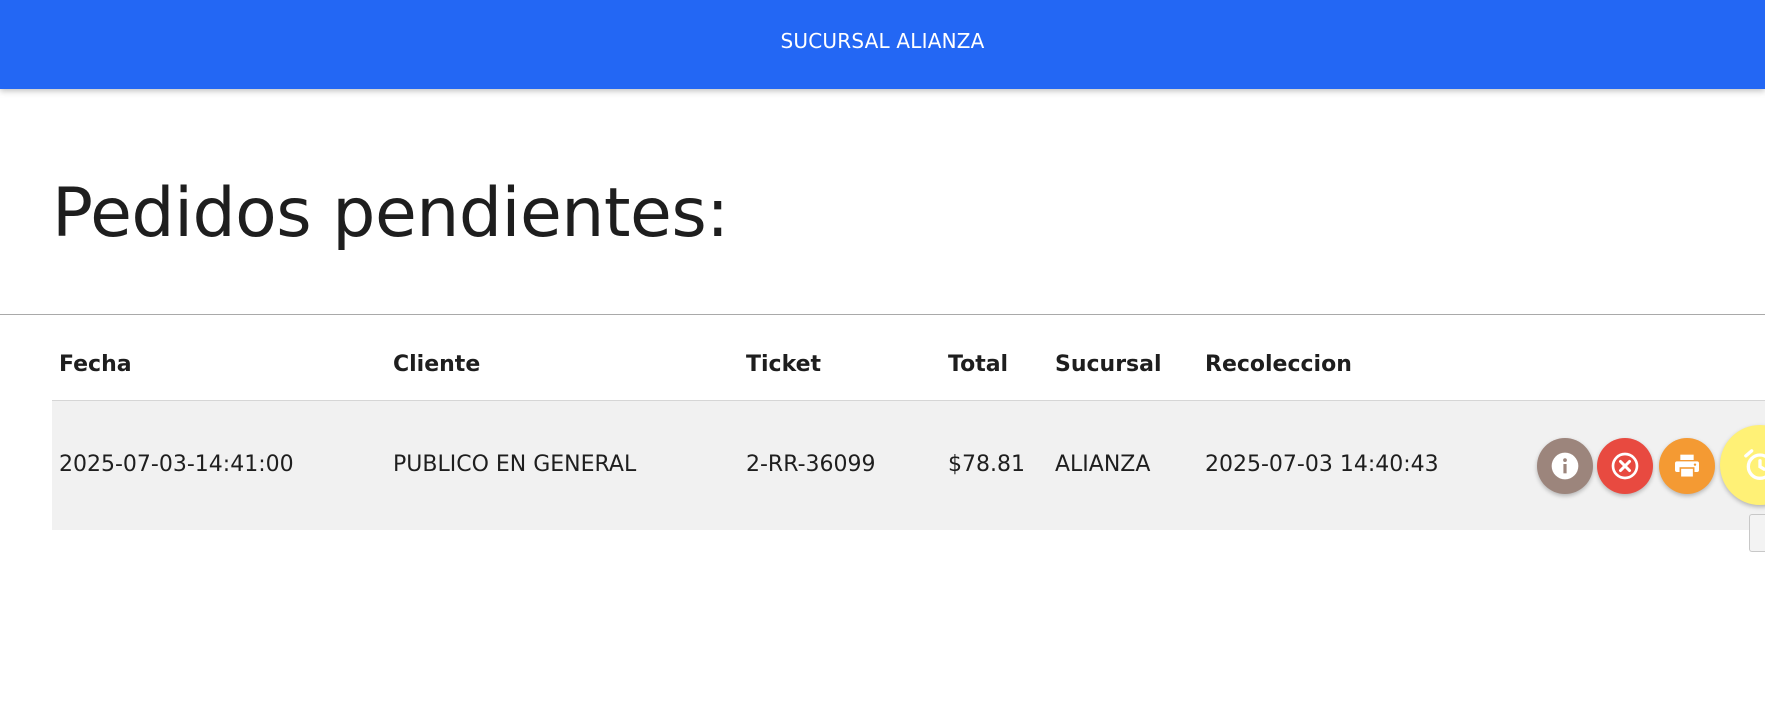 The image size is (1765, 722). What do you see at coordinates (95, 364) in the screenshot?
I see `column-header-fecha: Fecha` at bounding box center [95, 364].